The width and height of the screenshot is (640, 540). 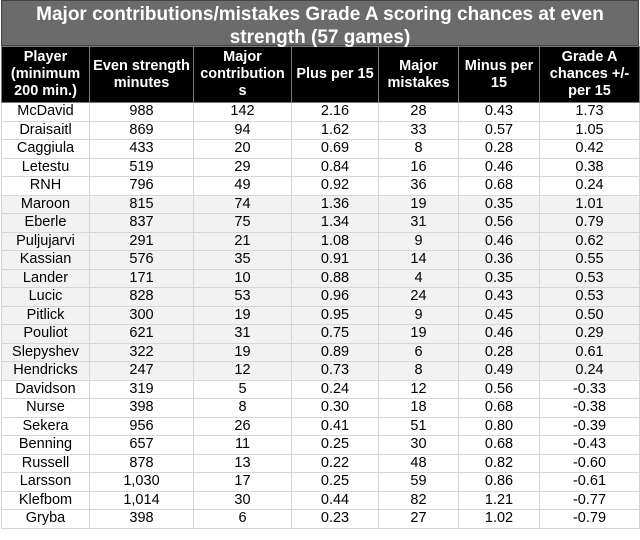 I want to click on header-mistakes: Major mistakes, so click(x=418, y=74).